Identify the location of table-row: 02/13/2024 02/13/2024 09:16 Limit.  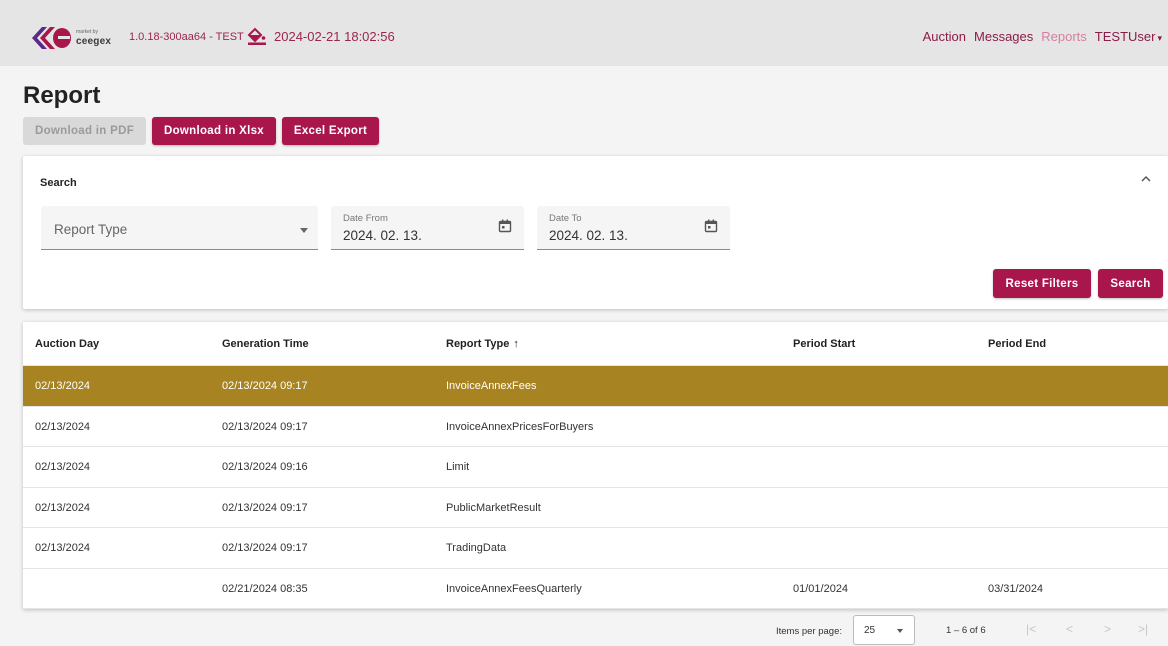
(595, 467).